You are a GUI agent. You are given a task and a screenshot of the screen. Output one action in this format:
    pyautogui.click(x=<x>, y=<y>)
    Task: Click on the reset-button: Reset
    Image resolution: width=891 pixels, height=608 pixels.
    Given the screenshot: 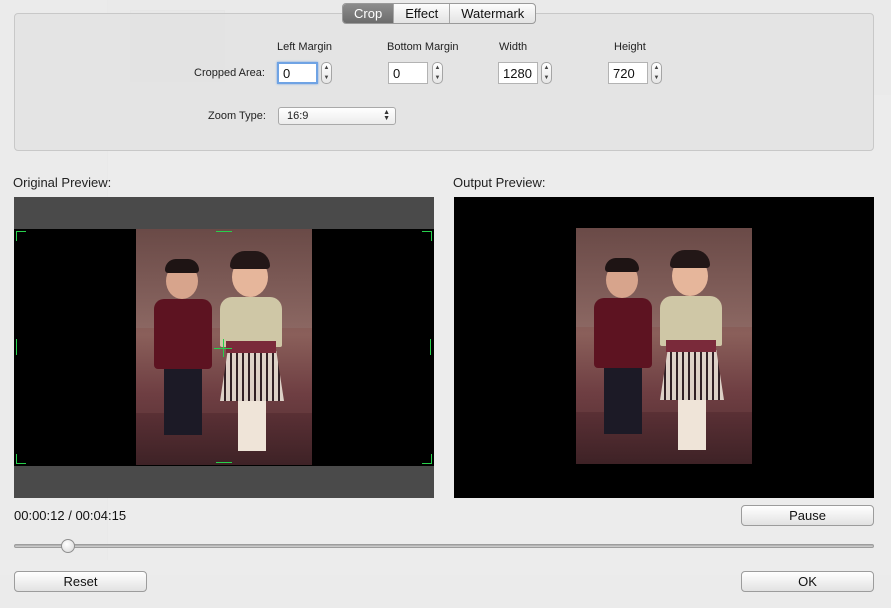 What is the action you would take?
    pyautogui.click(x=80, y=581)
    